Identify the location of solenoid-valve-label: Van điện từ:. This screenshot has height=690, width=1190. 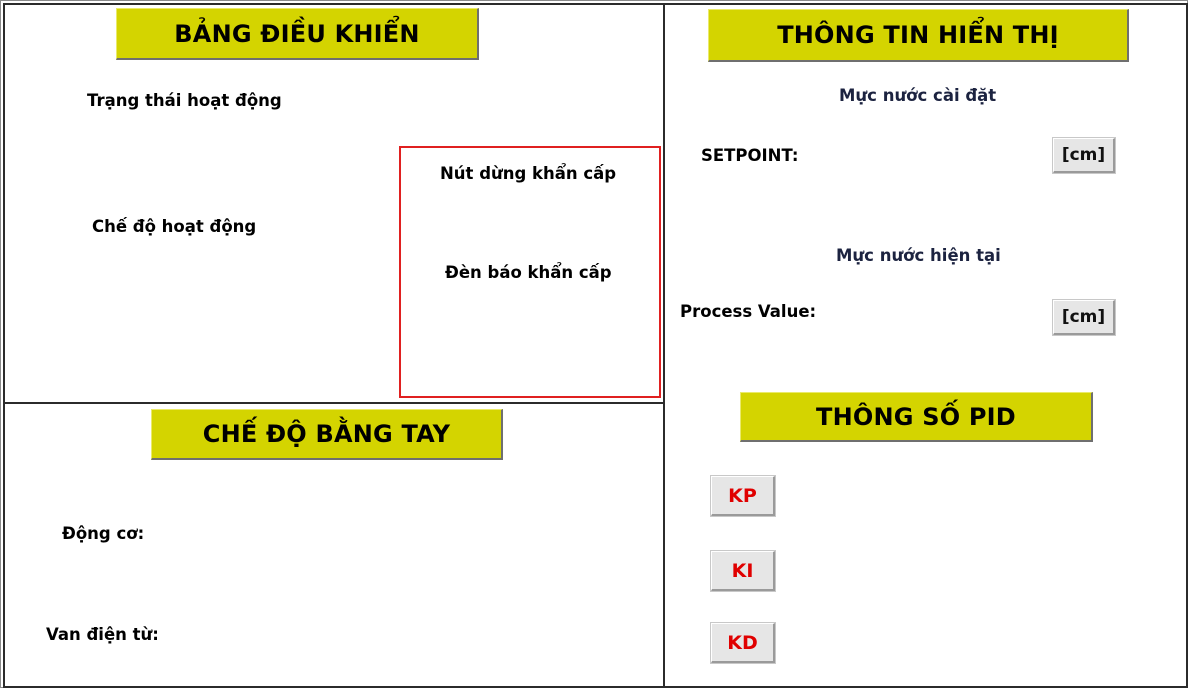
(102, 634).